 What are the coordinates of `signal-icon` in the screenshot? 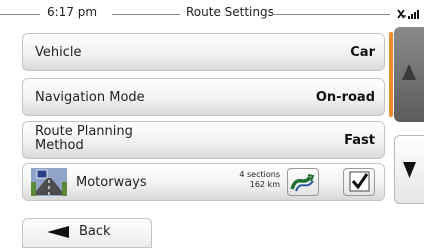 It's located at (408, 14).